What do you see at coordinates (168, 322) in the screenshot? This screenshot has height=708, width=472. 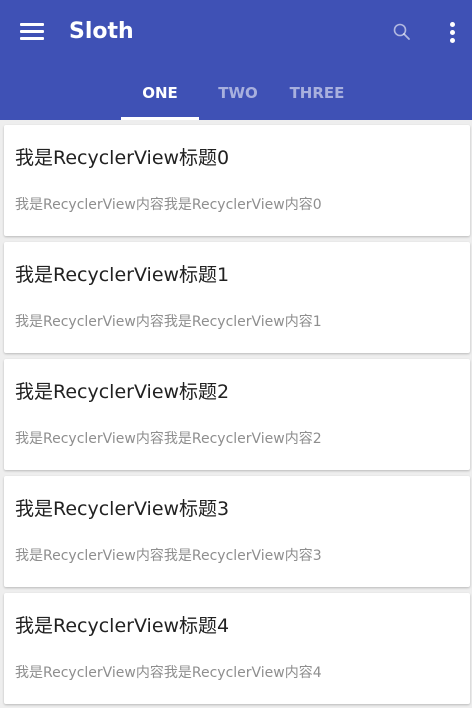 I see `list-item-content: 我是RecyclerView内容我是RecyclerView内容1` at bounding box center [168, 322].